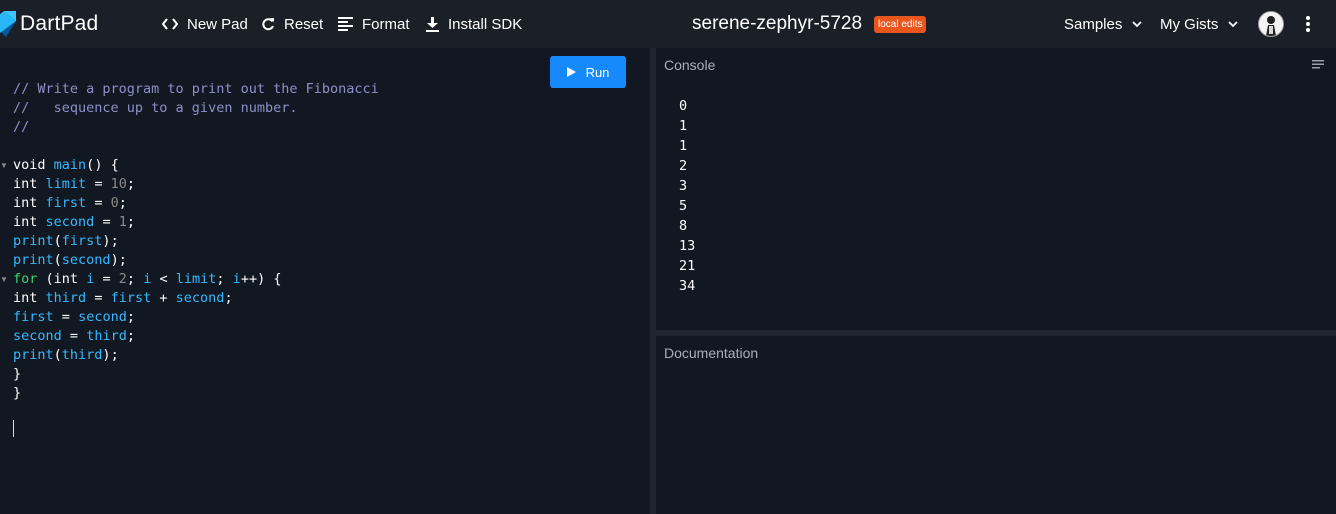 The image size is (1336, 514). Describe the element at coordinates (777, 24) in the screenshot. I see `pad-title: serene-zephyr-5728` at that location.